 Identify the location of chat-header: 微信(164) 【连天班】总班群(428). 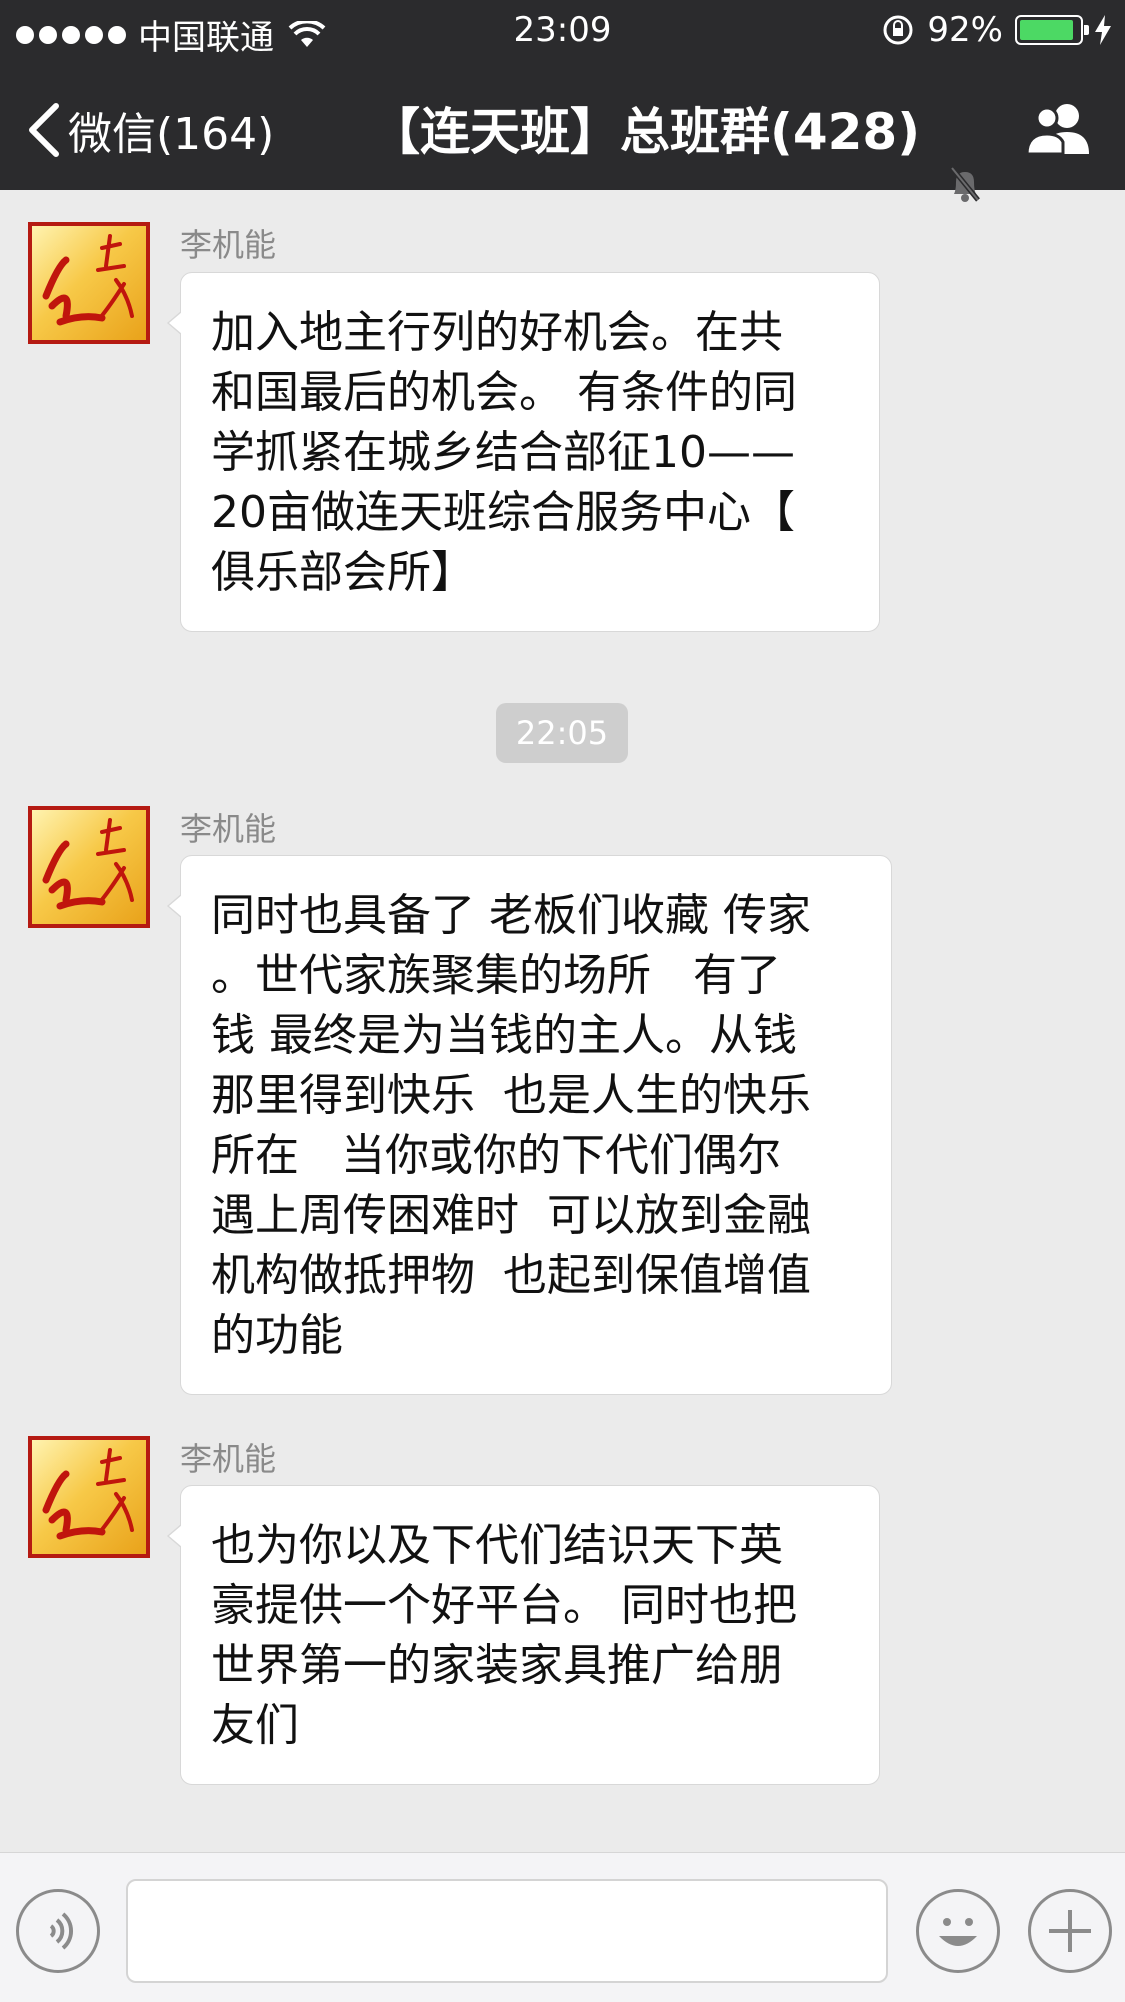
(562, 131).